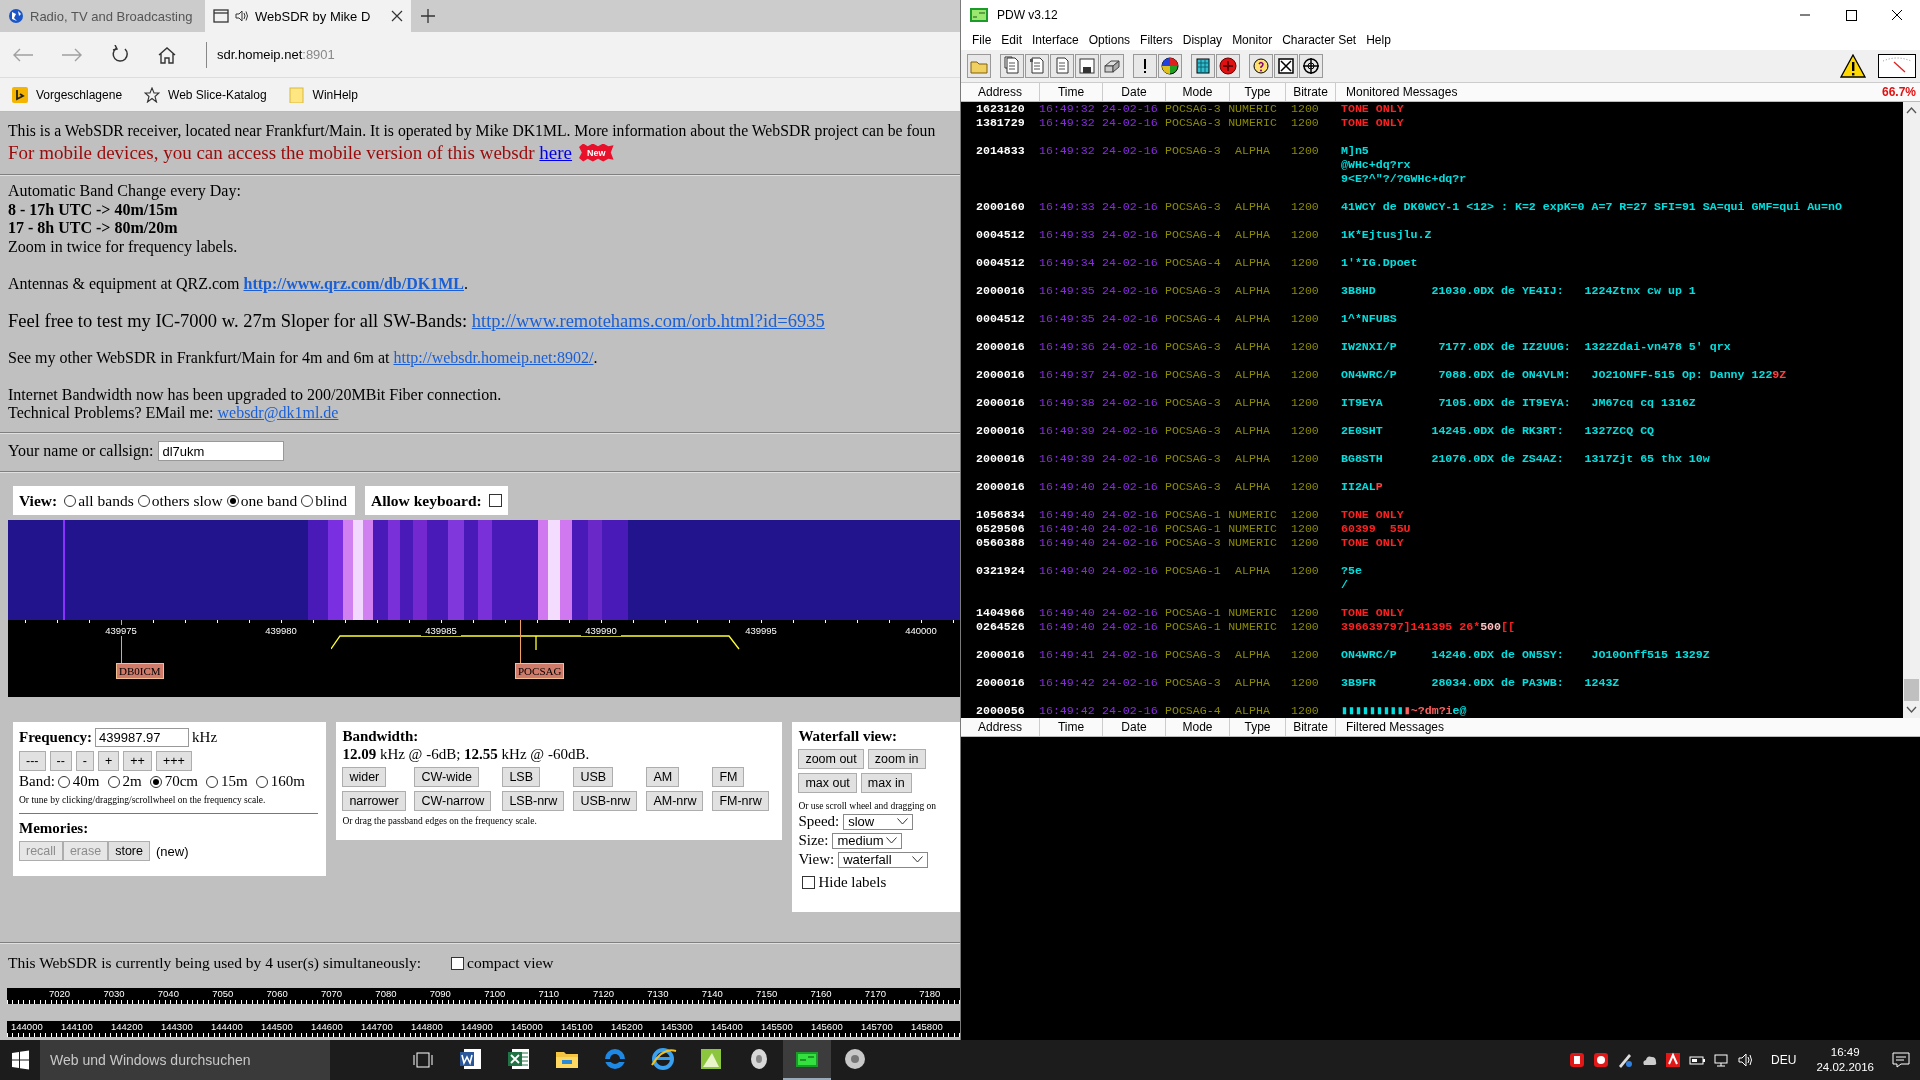  What do you see at coordinates (137, 761) in the screenshot?
I see `step-button: ++` at bounding box center [137, 761].